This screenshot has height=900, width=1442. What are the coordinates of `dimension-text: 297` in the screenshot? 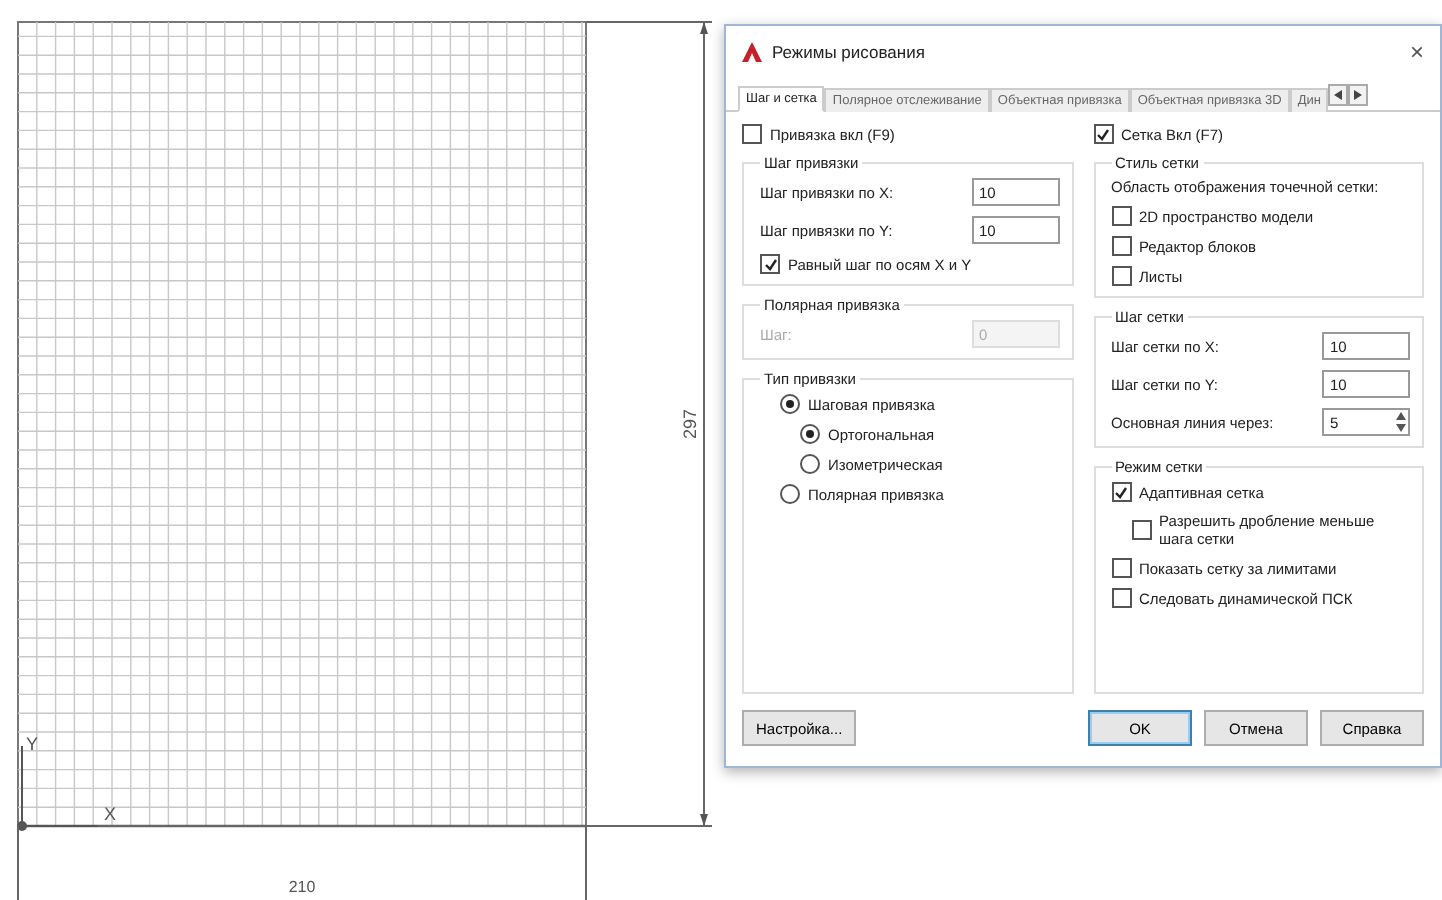 It's located at (690, 424).